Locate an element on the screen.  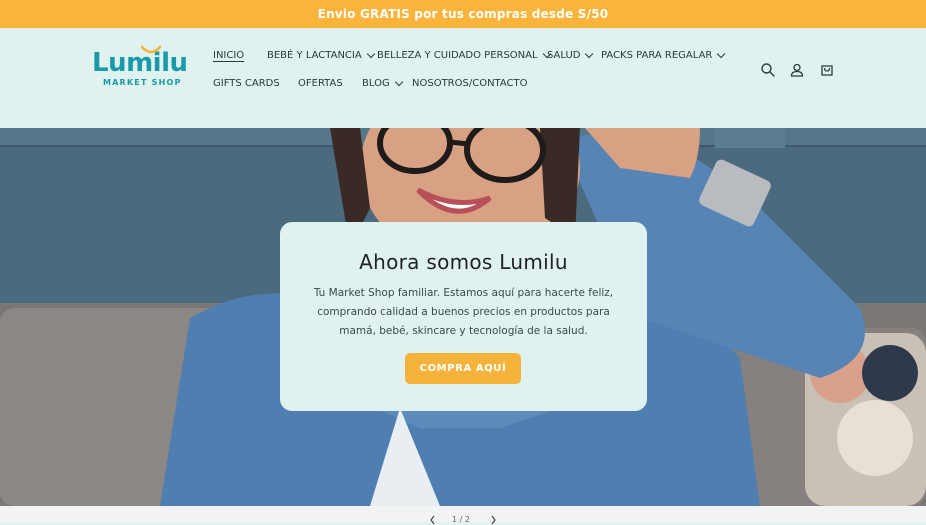
nav-inicio-label: INICIO is located at coordinates (229, 55).